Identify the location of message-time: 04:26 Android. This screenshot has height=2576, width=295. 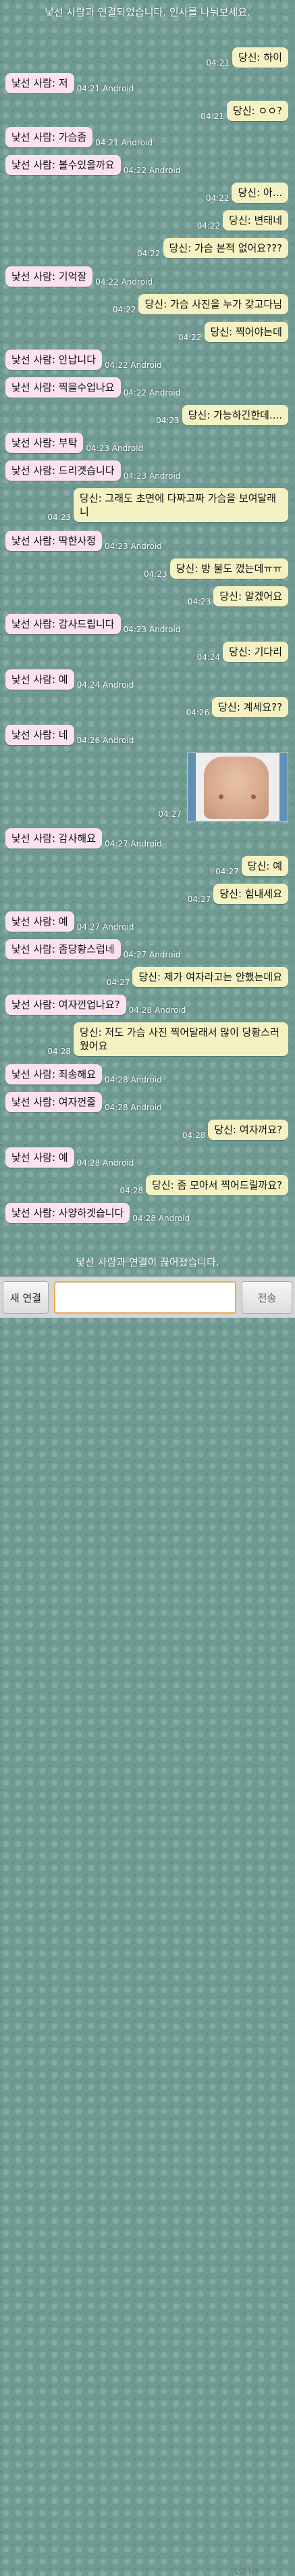
(105, 740).